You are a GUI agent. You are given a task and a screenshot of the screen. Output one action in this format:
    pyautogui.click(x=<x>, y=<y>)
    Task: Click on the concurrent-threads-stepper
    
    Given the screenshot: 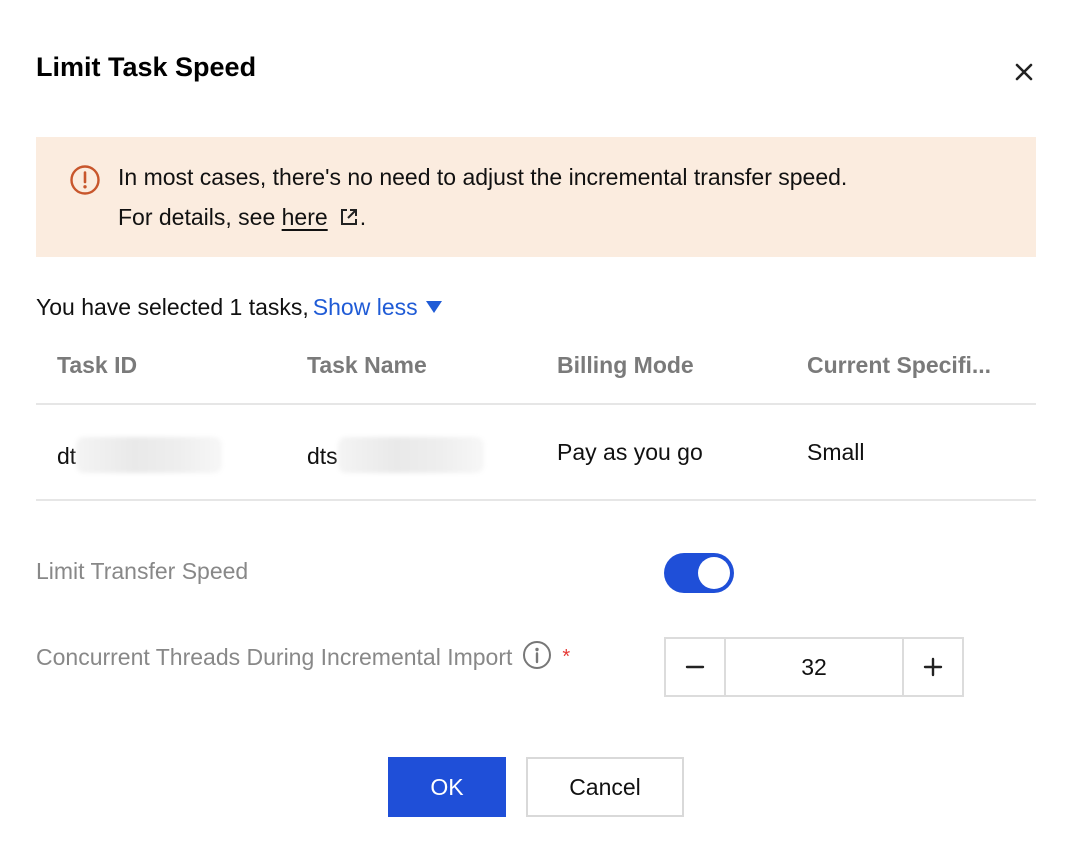 What is the action you would take?
    pyautogui.click(x=814, y=667)
    